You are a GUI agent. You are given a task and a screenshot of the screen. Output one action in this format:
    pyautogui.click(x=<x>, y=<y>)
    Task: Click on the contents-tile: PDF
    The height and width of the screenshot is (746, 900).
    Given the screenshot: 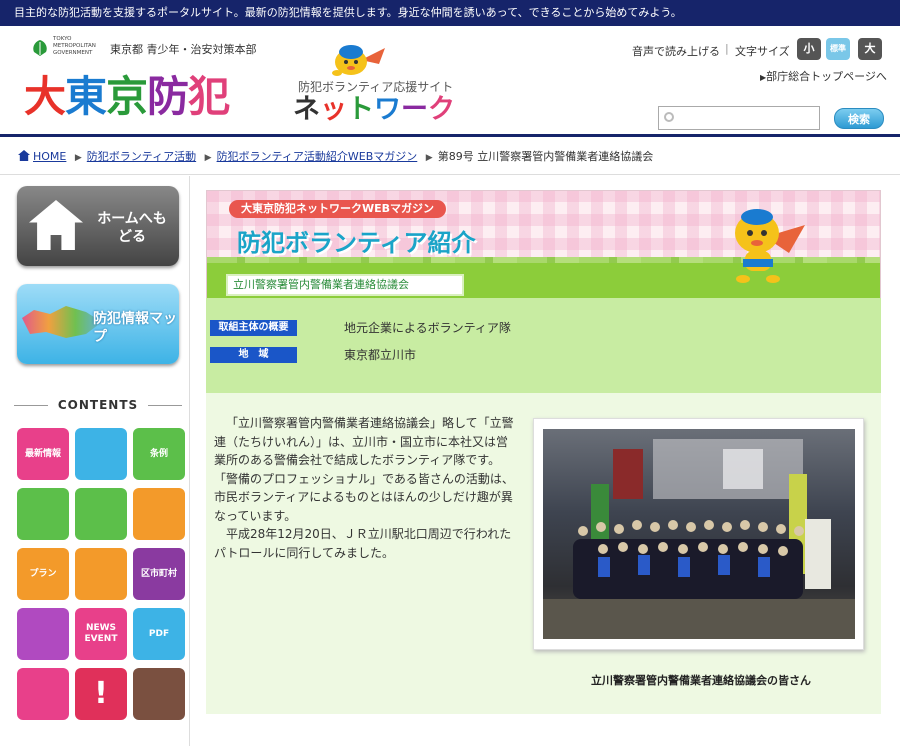 What is the action you would take?
    pyautogui.click(x=159, y=634)
    